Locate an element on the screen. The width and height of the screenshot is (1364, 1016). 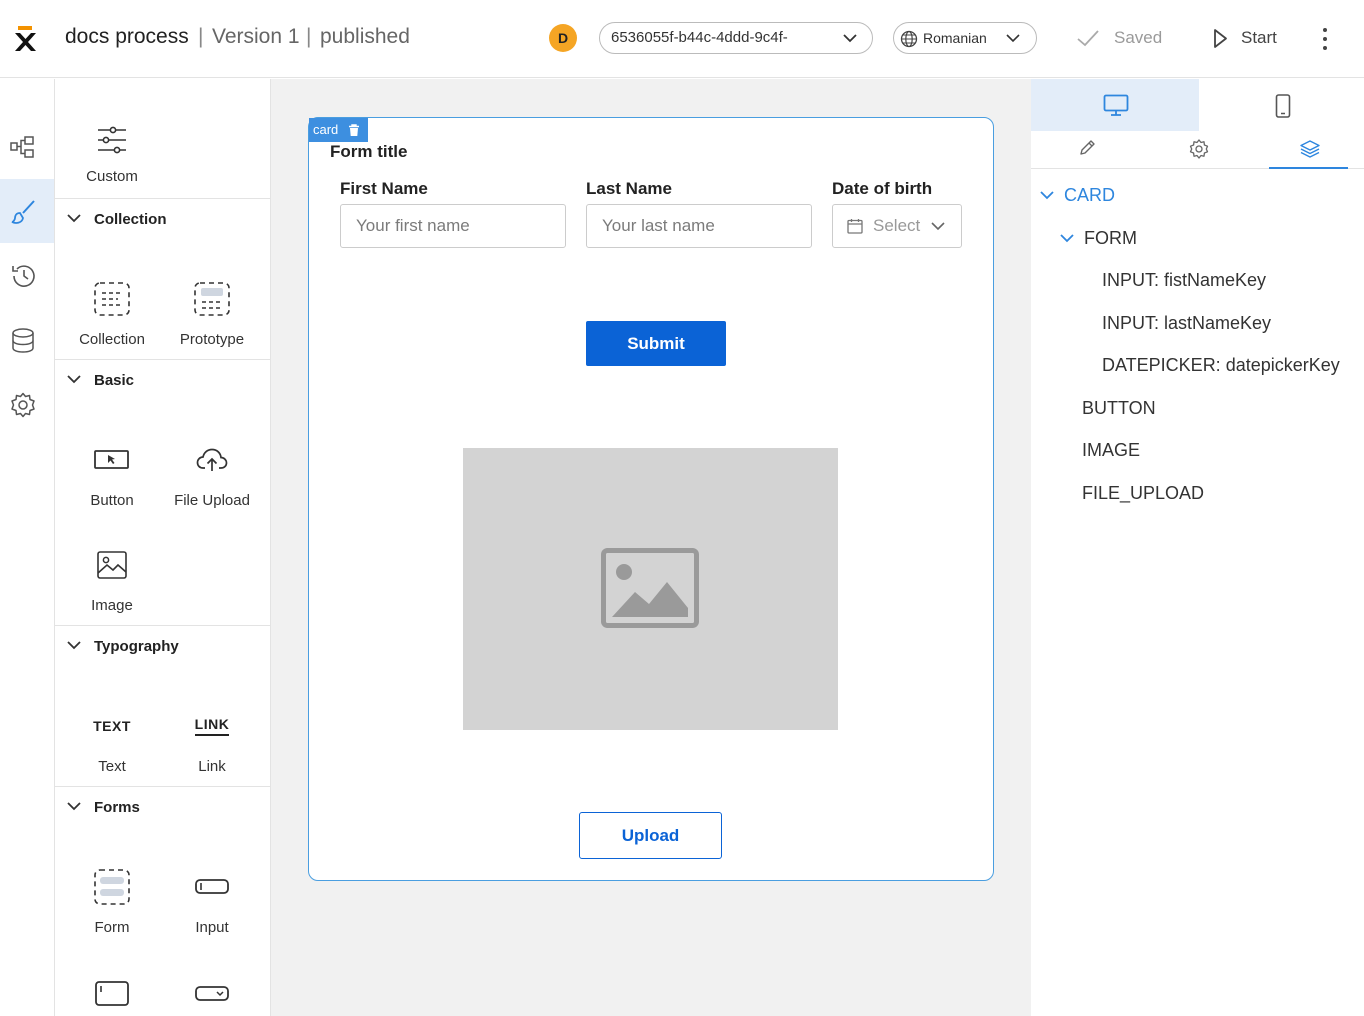
input-icon is located at coordinates (212, 886).